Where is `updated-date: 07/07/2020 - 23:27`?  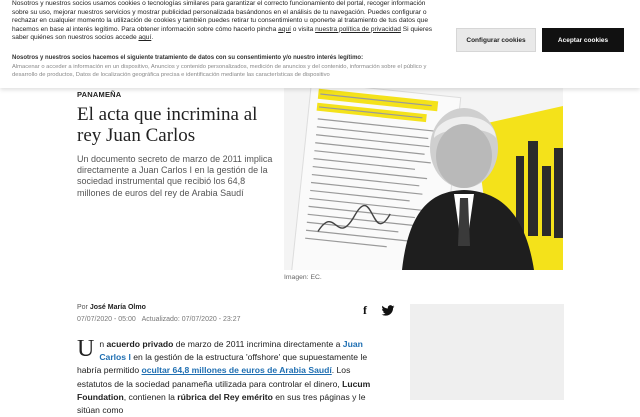 updated-date: 07/07/2020 - 23:27 is located at coordinates (211, 319).